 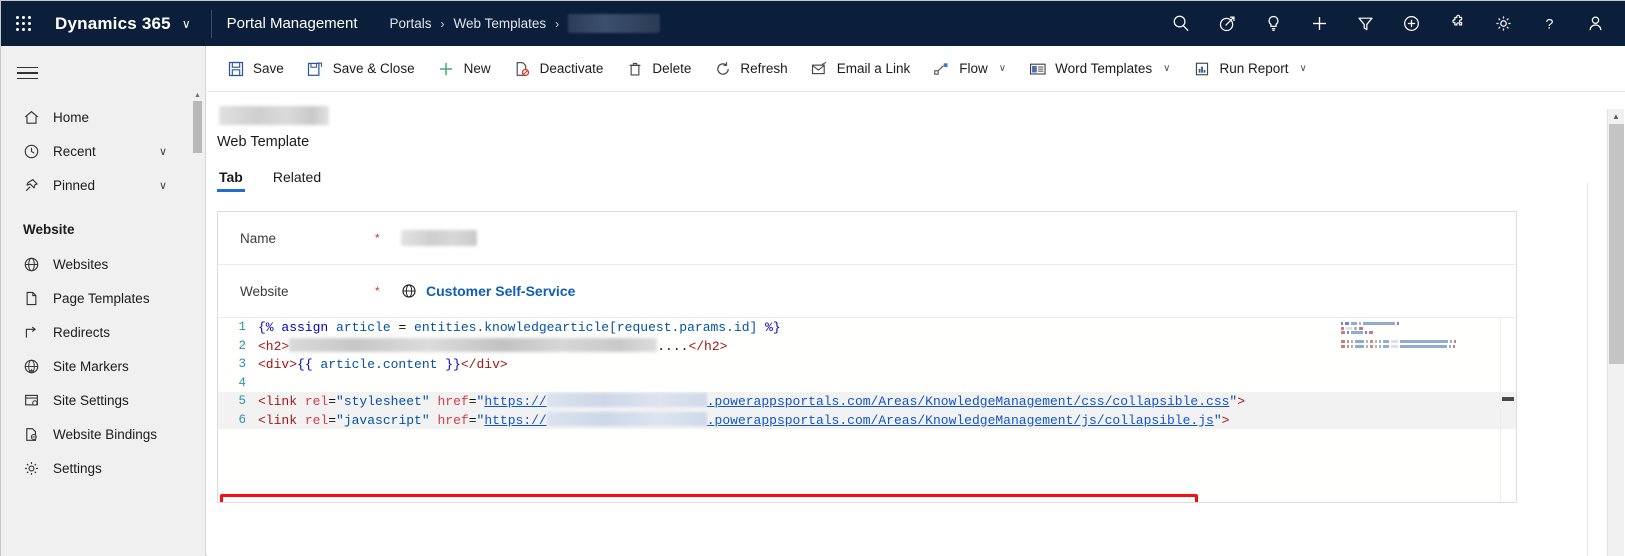 I want to click on save-icon, so click(x=235, y=69).